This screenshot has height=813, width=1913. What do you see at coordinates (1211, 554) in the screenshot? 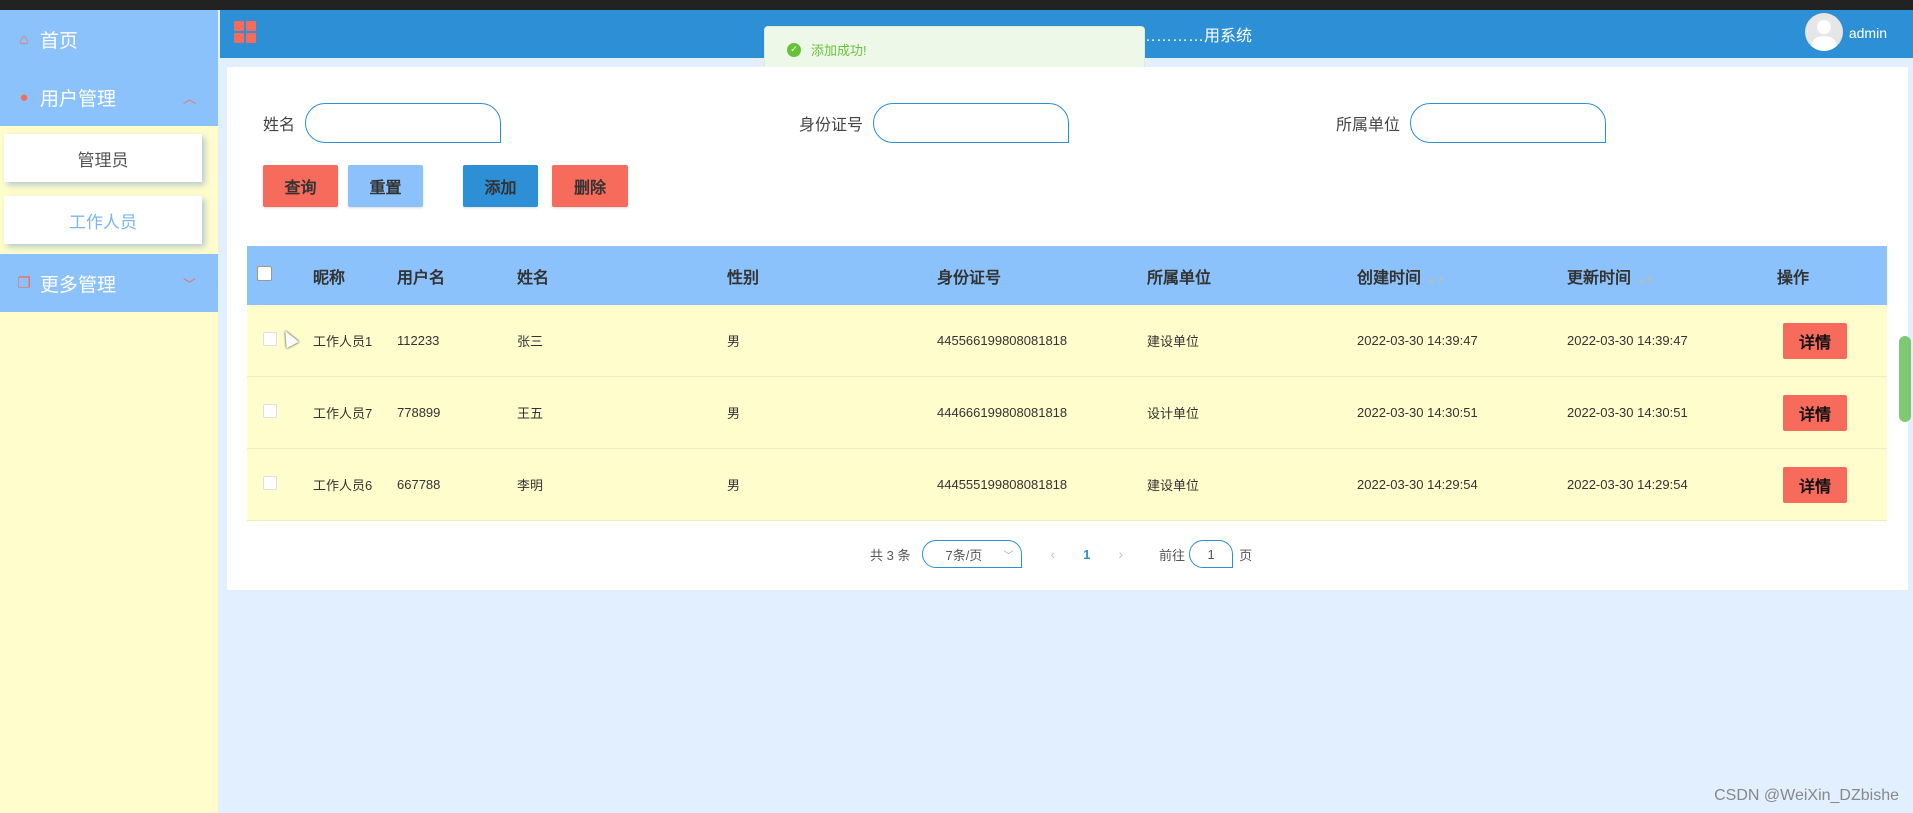
I see `goto-page-input: 1` at bounding box center [1211, 554].